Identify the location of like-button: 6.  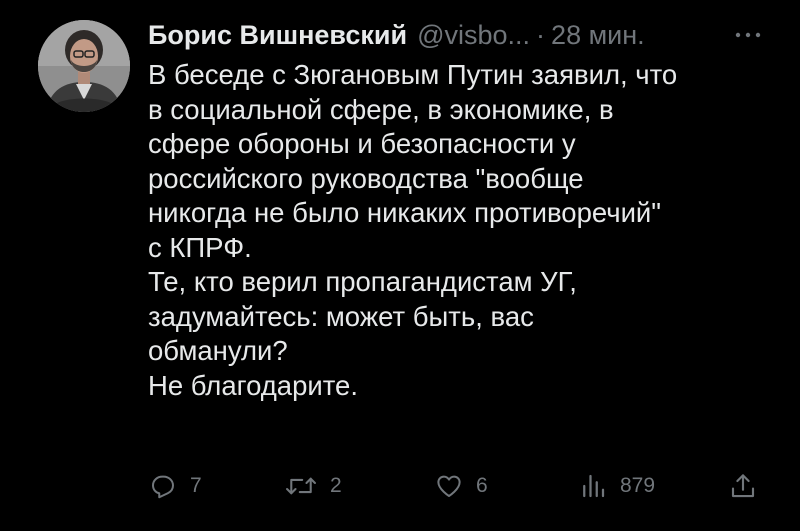
(461, 486).